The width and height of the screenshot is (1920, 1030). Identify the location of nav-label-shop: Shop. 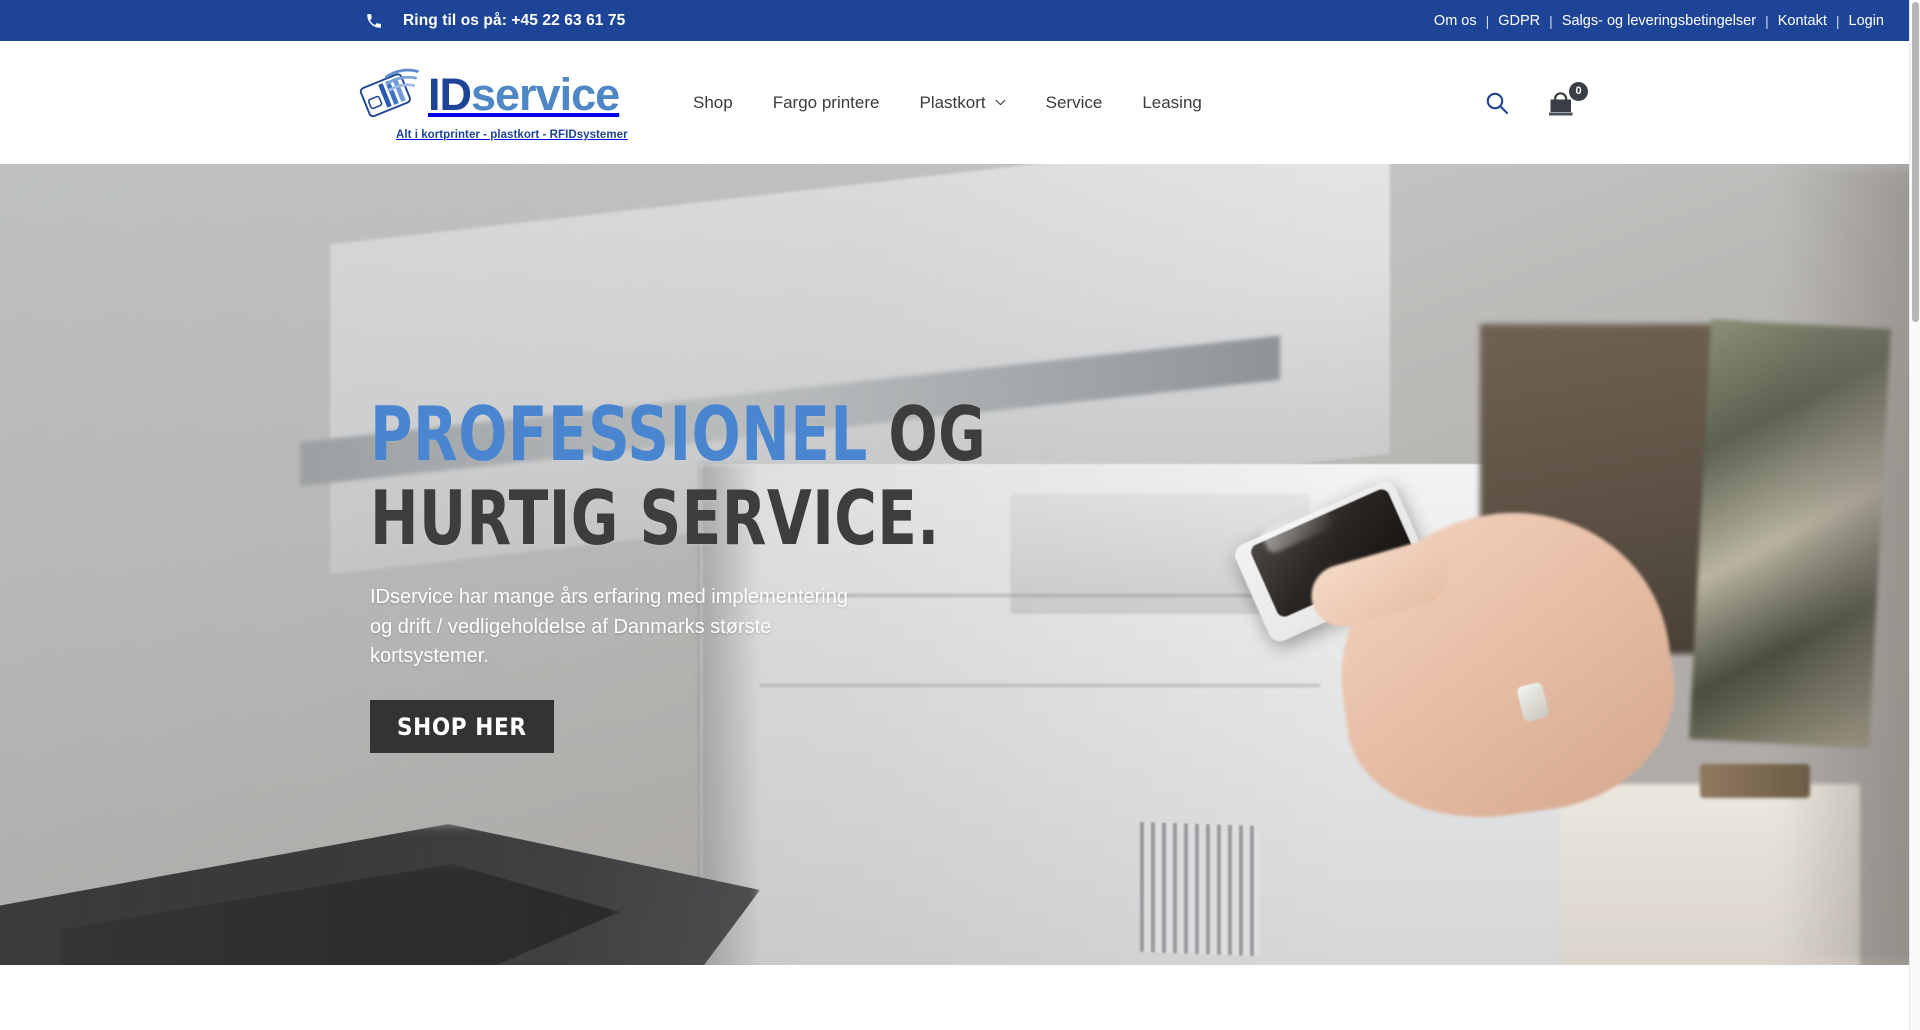
(713, 102).